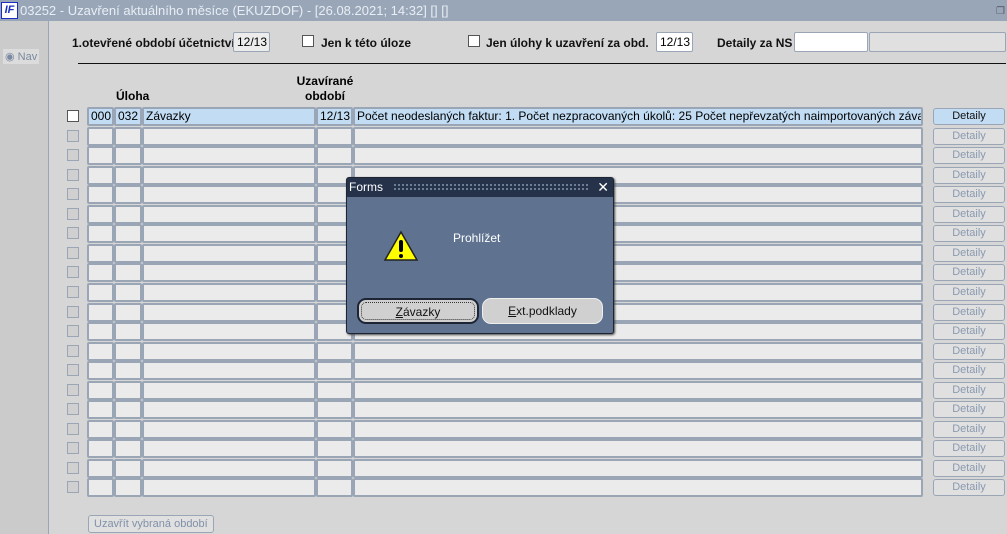  Describe the element at coordinates (542, 311) in the screenshot. I see `ext-podklady-button: Ext.podklady` at that location.